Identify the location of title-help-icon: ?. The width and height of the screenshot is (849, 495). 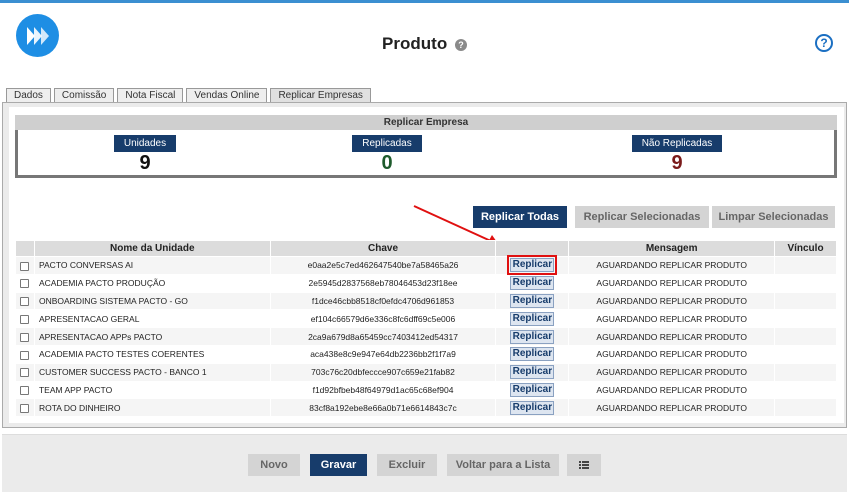
(460, 45).